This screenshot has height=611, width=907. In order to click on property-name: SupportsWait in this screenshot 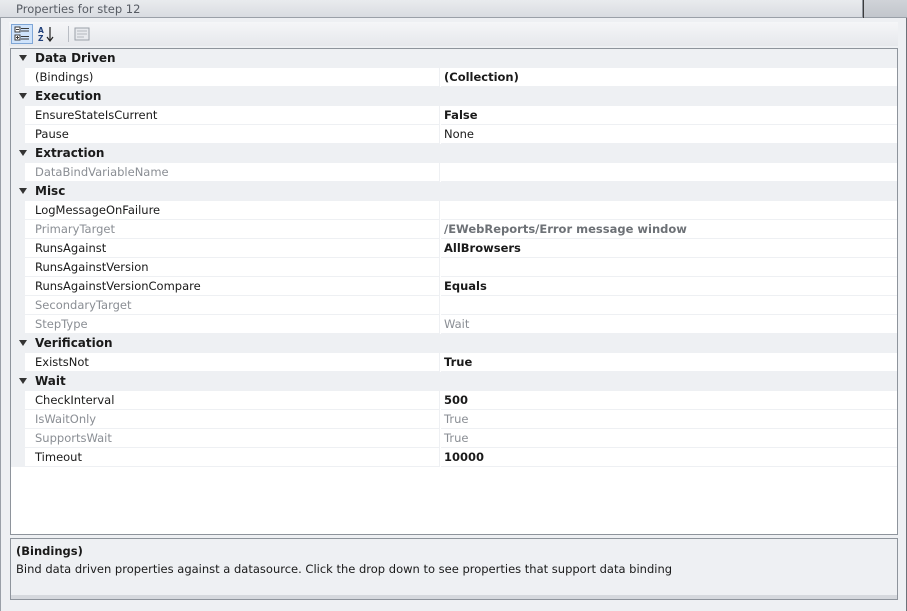, I will do `click(232, 438)`.